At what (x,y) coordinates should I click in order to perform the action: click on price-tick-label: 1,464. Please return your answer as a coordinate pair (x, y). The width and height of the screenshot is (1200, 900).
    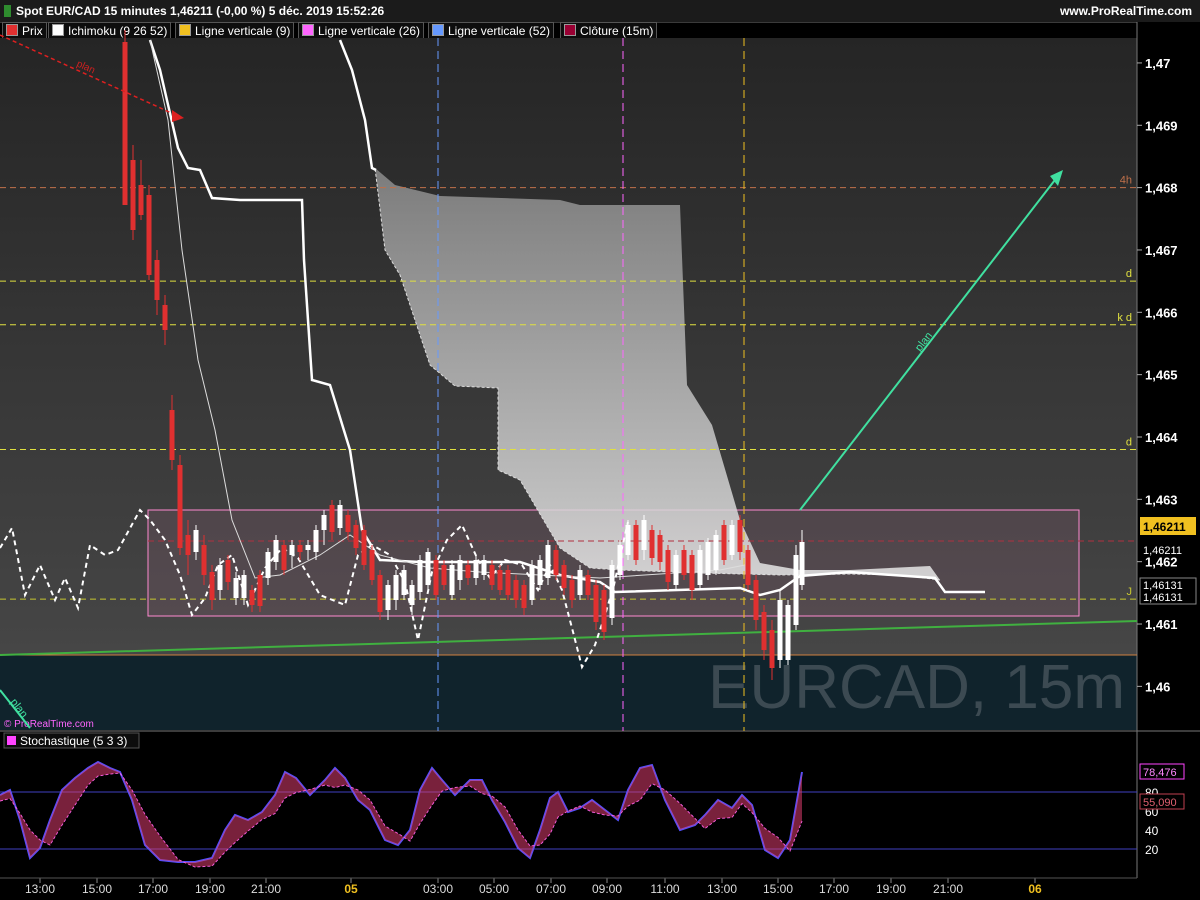
    Looking at the image, I should click on (1161, 437).